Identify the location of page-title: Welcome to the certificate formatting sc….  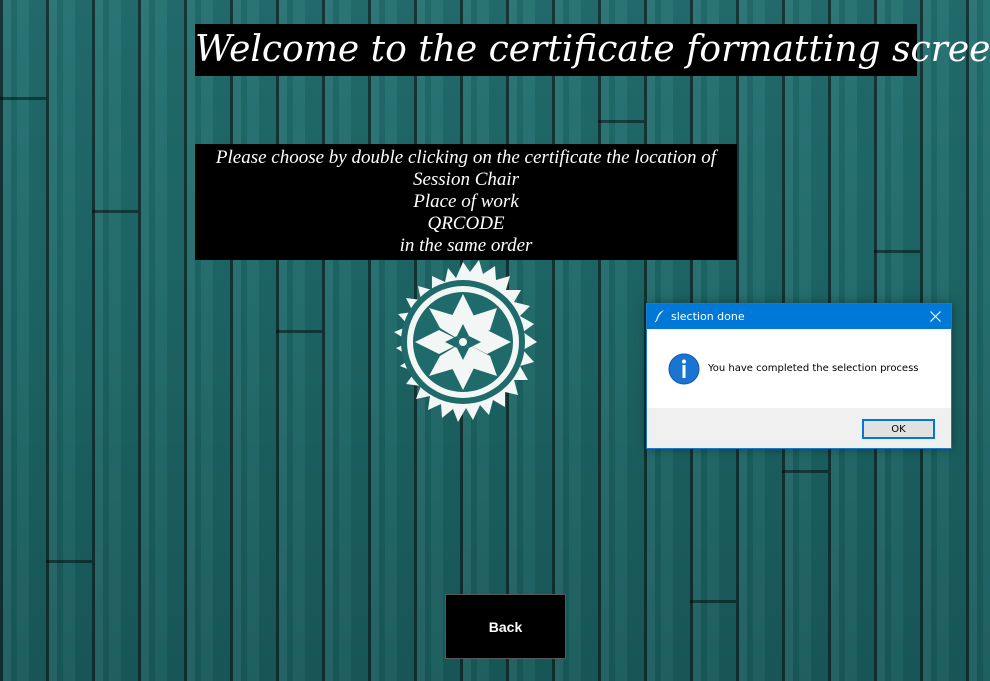
(592, 50).